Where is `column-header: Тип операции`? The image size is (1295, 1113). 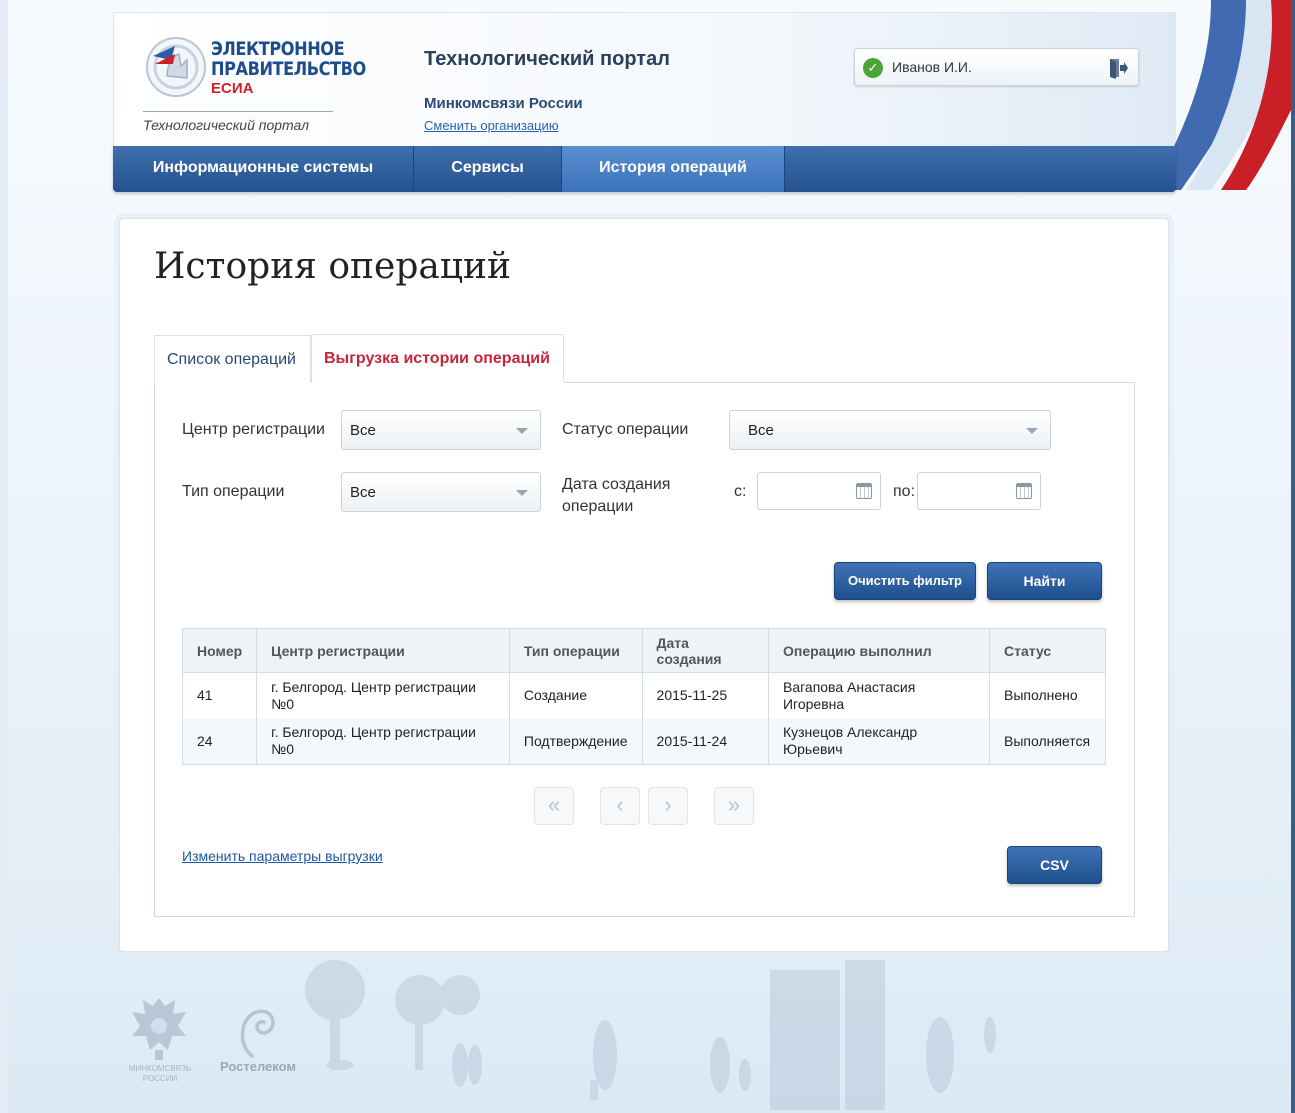 column-header: Тип операции is located at coordinates (575, 650).